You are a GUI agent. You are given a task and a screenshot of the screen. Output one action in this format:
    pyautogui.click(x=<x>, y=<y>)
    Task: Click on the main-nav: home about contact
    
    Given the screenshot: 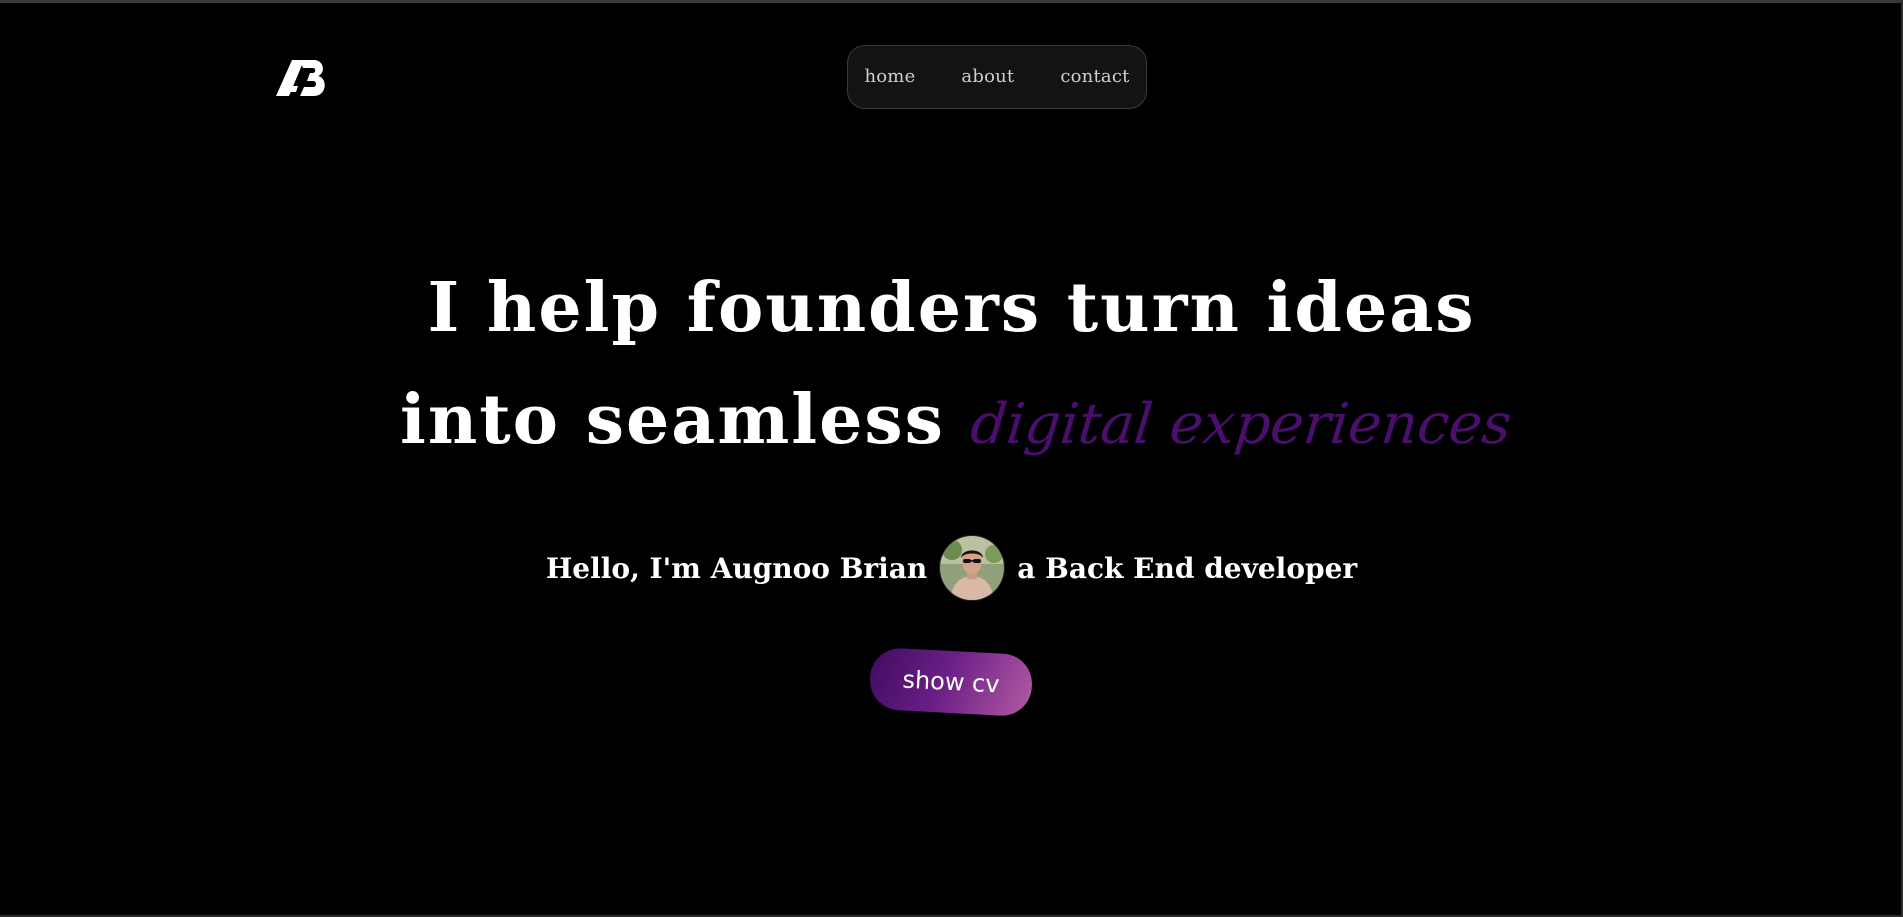 What is the action you would take?
    pyautogui.click(x=997, y=77)
    